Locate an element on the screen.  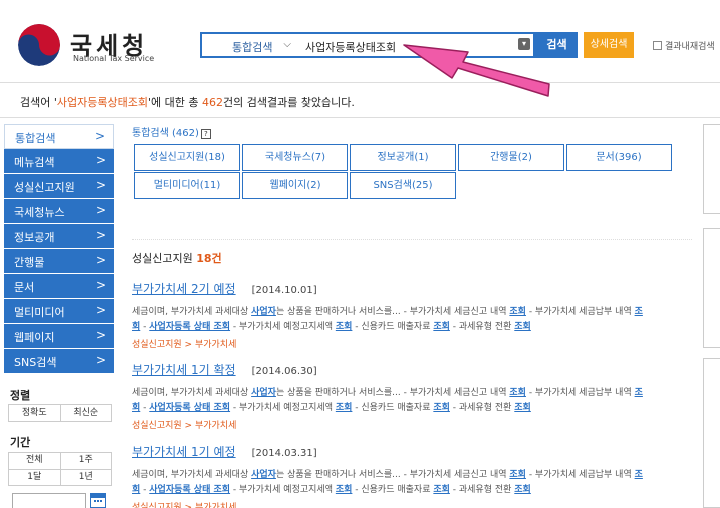
tab-multimedia: 멀티미디어(11) is located at coordinates (187, 185).